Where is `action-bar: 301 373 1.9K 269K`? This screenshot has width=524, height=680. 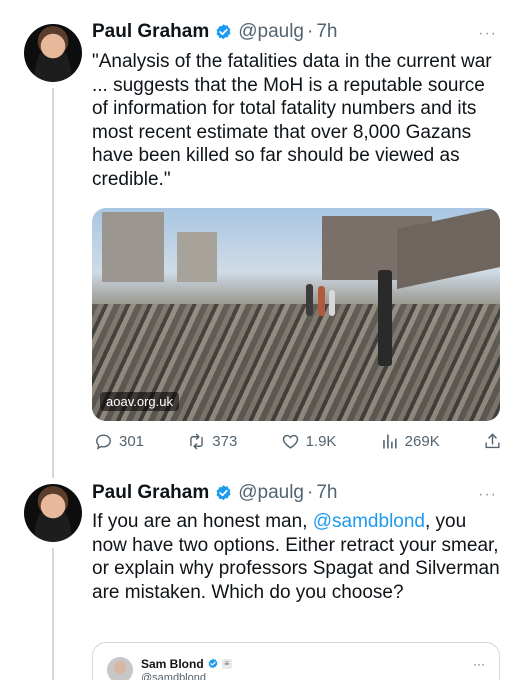
action-bar: 301 373 1.9K 269K is located at coordinates (298, 441).